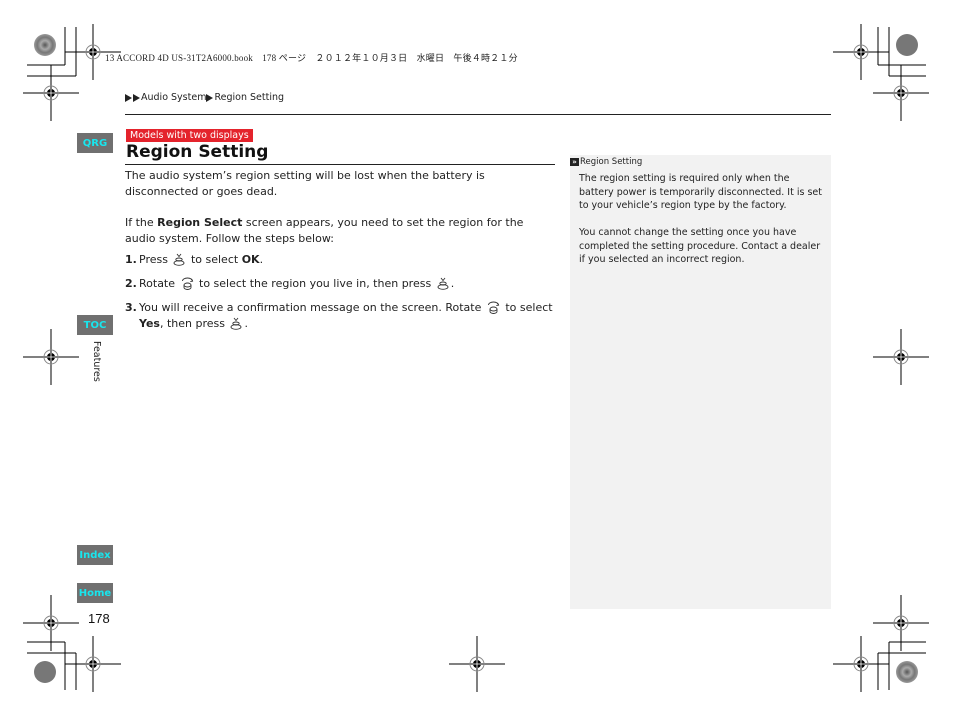 Image resolution: width=954 pixels, height=718 pixels. What do you see at coordinates (72, 72) in the screenshot?
I see `crop-mark-top-left` at bounding box center [72, 72].